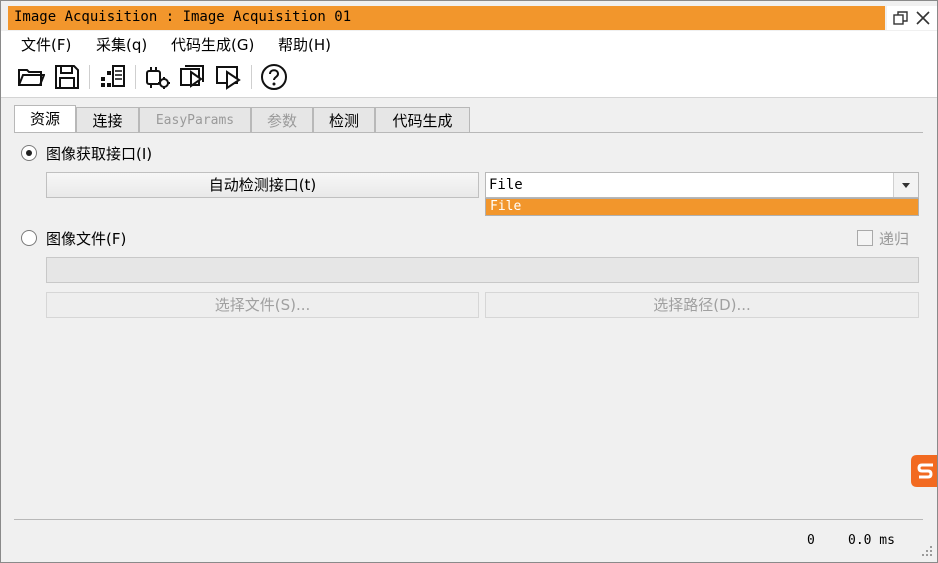  Describe the element at coordinates (422, 119) in the screenshot. I see `tab-codegen: 代码生成` at that location.